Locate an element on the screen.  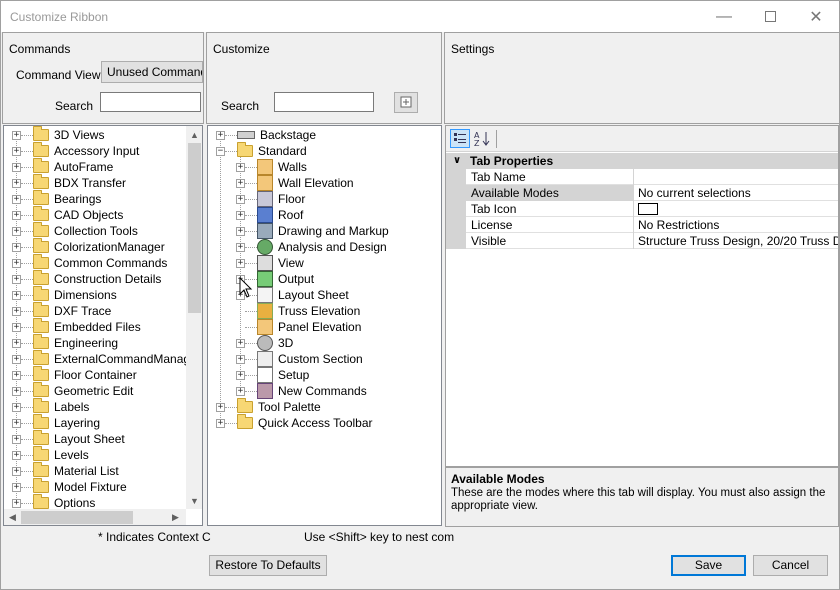
command-list-item: + BDX Transfer is located at coordinates (69, 182).